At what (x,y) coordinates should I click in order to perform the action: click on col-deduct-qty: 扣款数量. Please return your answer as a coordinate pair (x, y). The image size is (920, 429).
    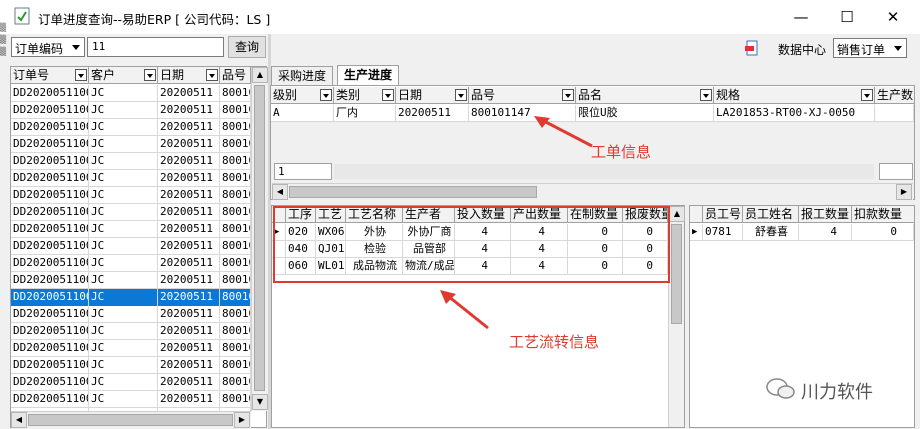
    Looking at the image, I should click on (883, 214).